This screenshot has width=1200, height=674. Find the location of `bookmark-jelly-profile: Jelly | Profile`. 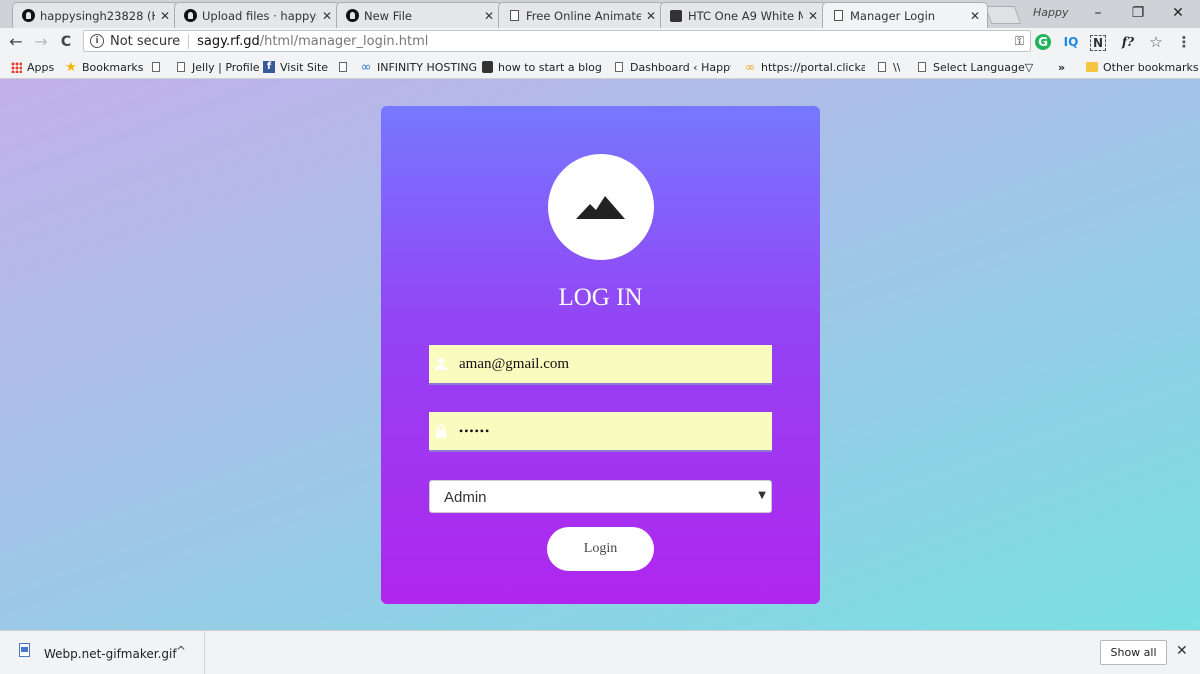

bookmark-jelly-profile: Jelly | Profile is located at coordinates (217, 67).